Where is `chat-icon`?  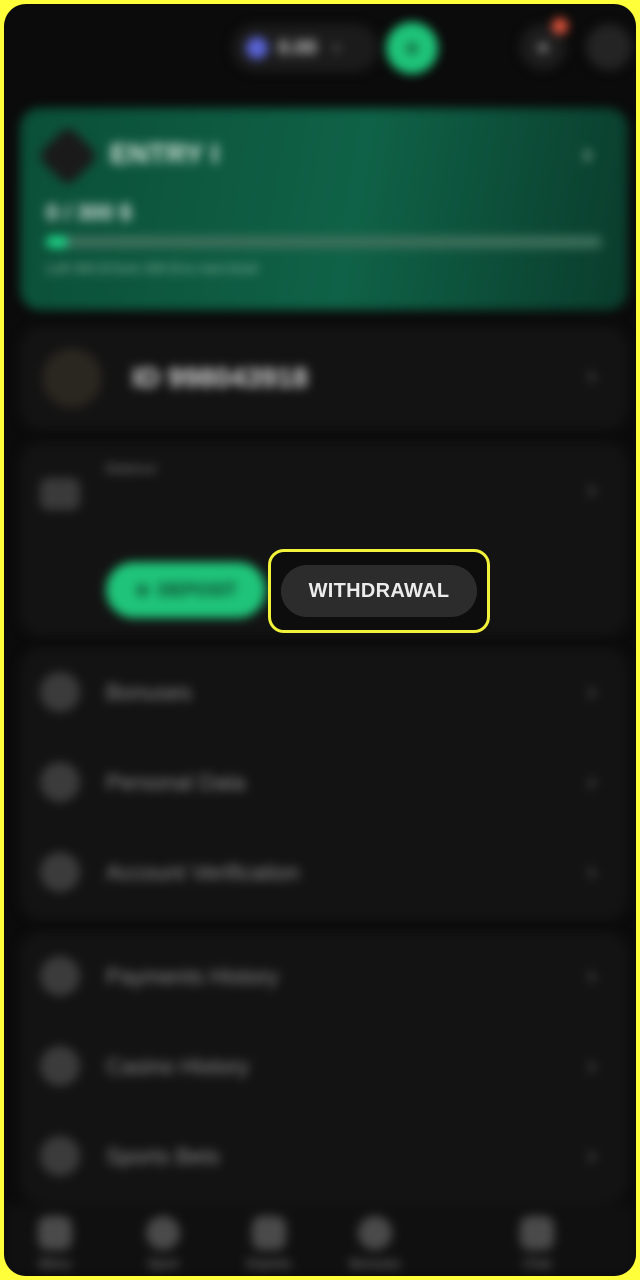
chat-icon is located at coordinates (537, 1233).